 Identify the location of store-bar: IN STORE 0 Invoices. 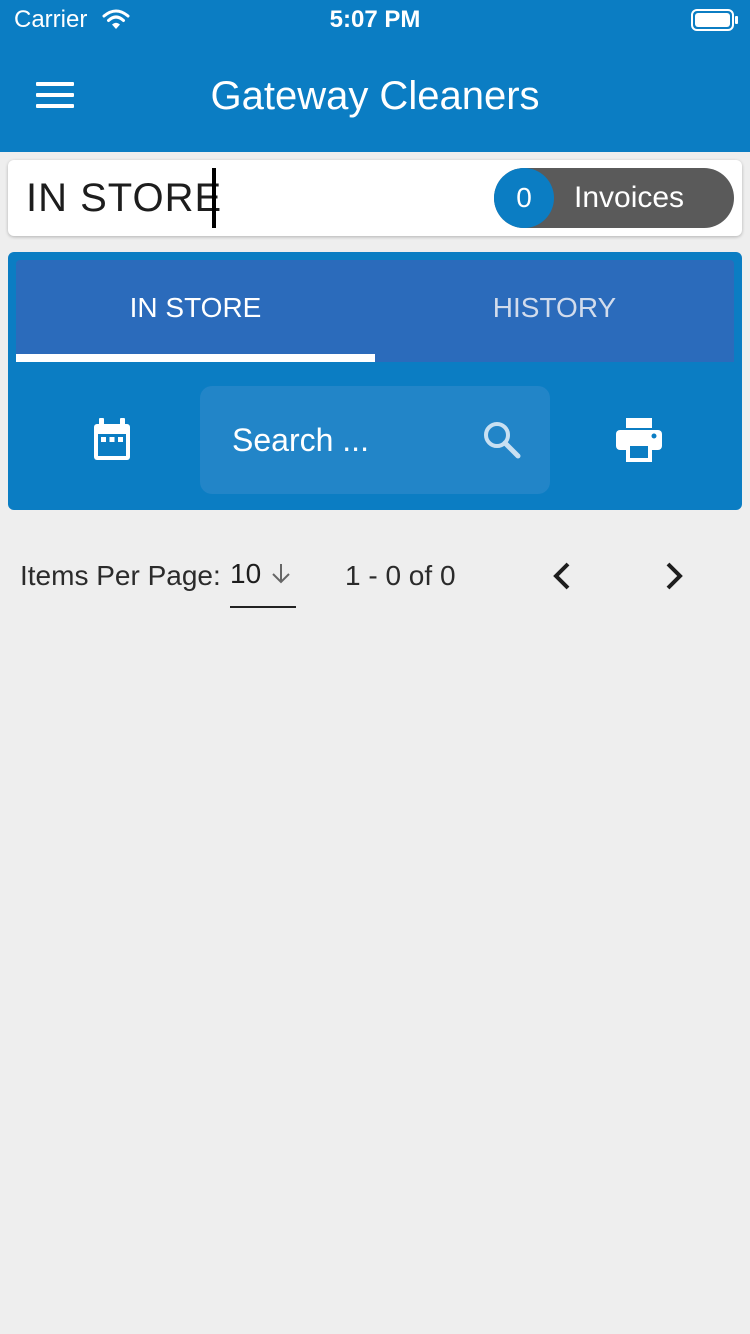
(375, 198).